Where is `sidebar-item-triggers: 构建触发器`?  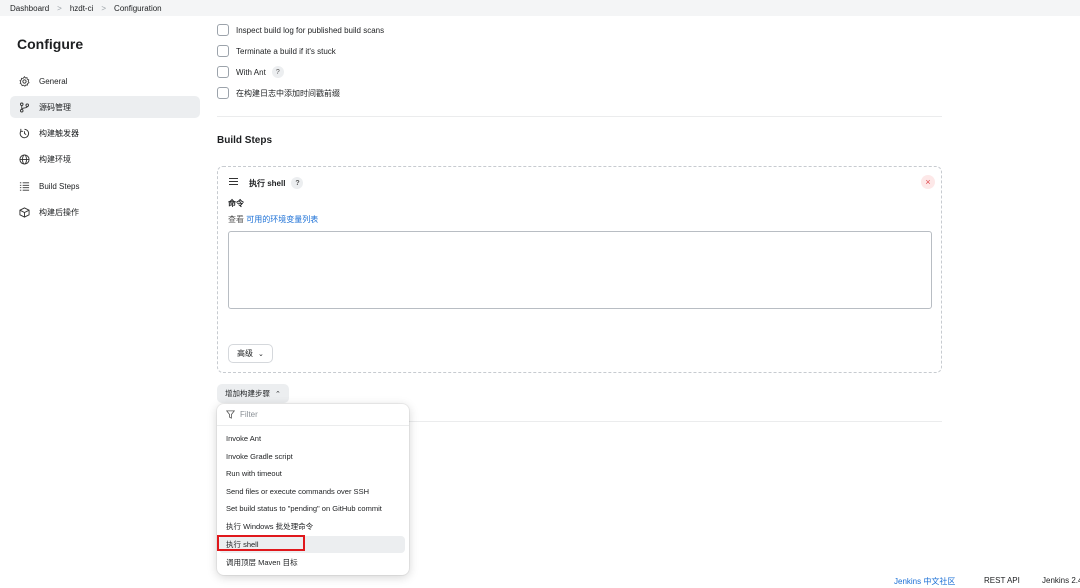 sidebar-item-triggers: 构建触发器 is located at coordinates (105, 133).